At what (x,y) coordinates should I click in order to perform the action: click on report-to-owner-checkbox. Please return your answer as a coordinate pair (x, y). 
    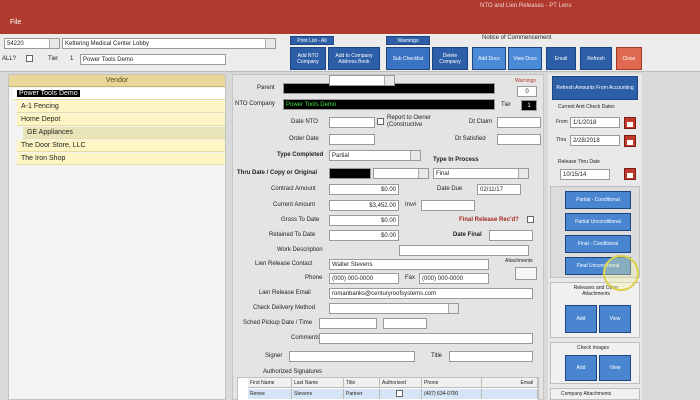
    Looking at the image, I should click on (380, 121).